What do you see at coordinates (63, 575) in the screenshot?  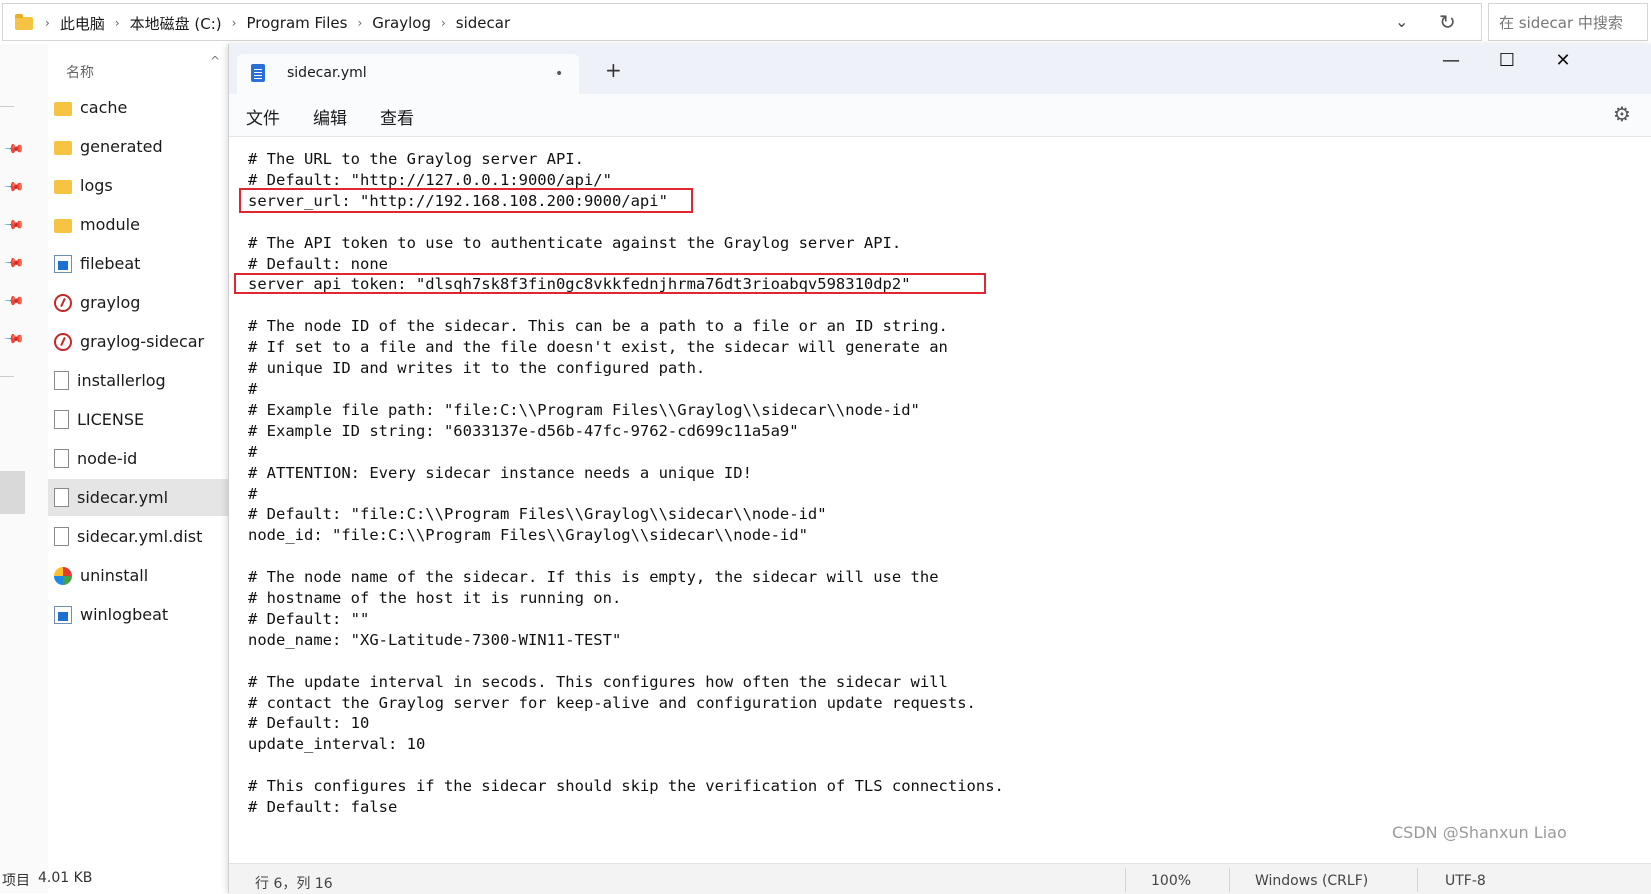 I see `uninstall-icon` at bounding box center [63, 575].